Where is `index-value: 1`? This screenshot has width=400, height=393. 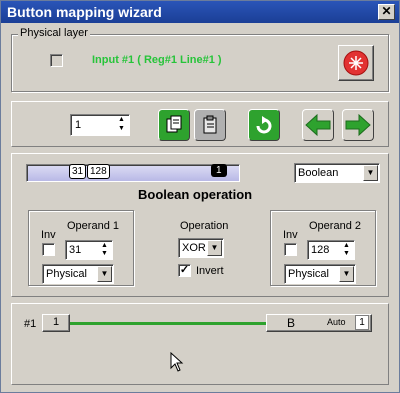
index-value: 1 is located at coordinates (78, 125).